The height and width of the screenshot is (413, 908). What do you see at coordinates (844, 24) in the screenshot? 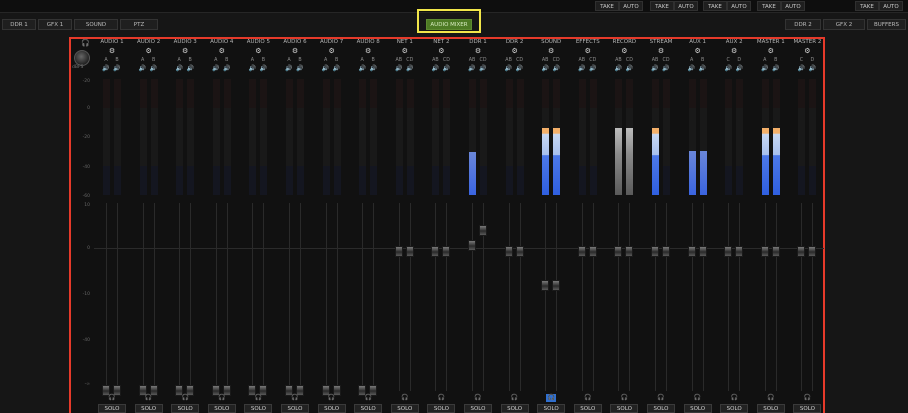
I see `tab-gfx-2: GFX 2` at bounding box center [844, 24].